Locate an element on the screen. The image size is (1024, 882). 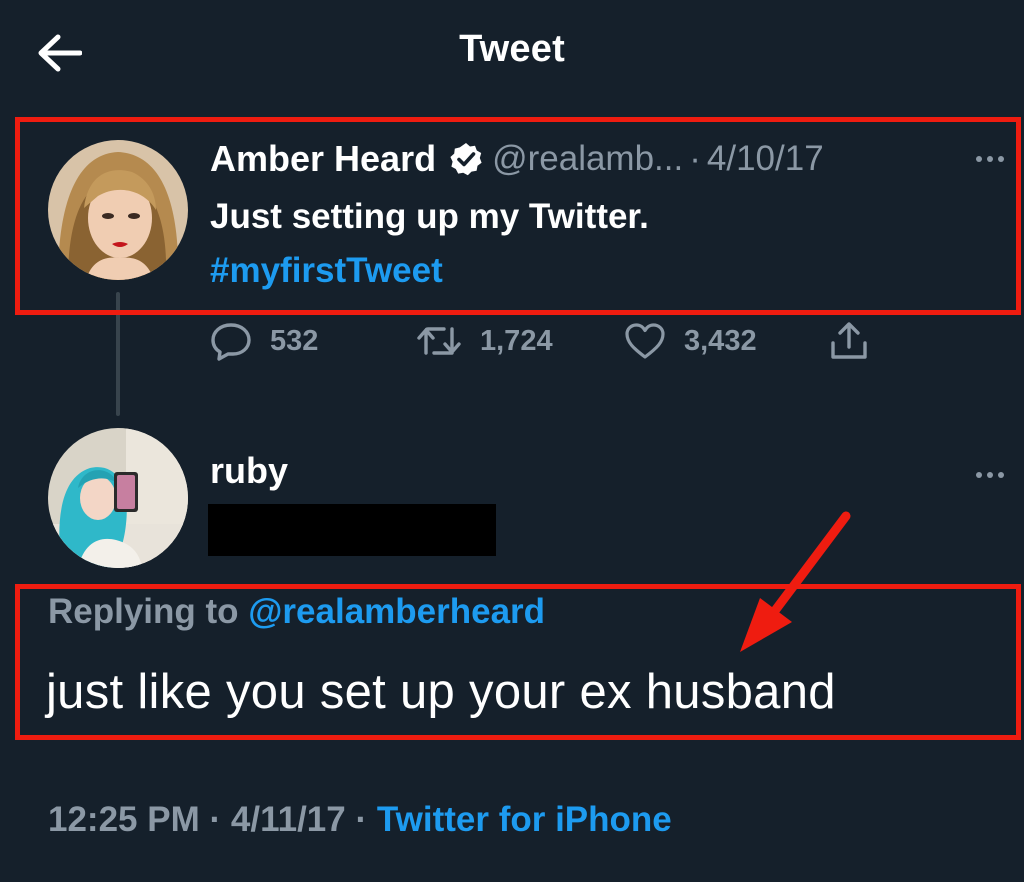
page-title: Tweet is located at coordinates (512, 49).